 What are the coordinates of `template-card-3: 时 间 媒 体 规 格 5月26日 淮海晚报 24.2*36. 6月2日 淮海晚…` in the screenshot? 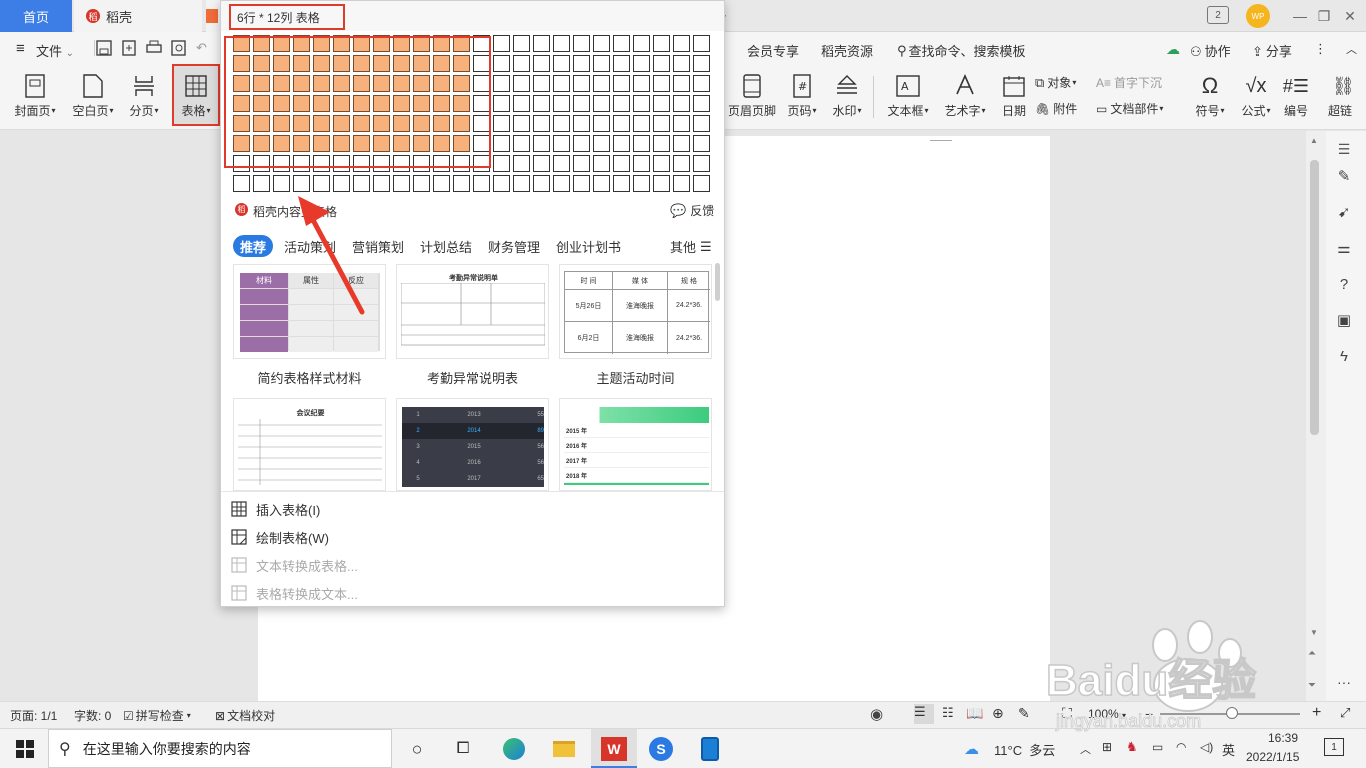 It's located at (635, 311).